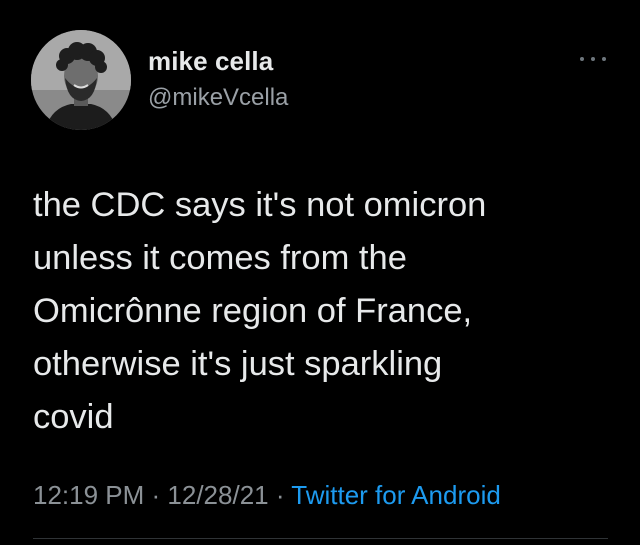 The image size is (640, 545). I want to click on tweet-date: 12/28/21, so click(217, 495).